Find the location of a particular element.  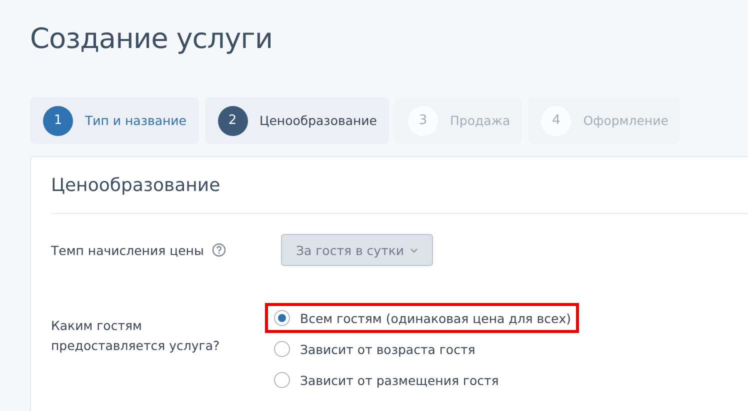

step-tab: 2 Ценообразование is located at coordinates (296, 120).